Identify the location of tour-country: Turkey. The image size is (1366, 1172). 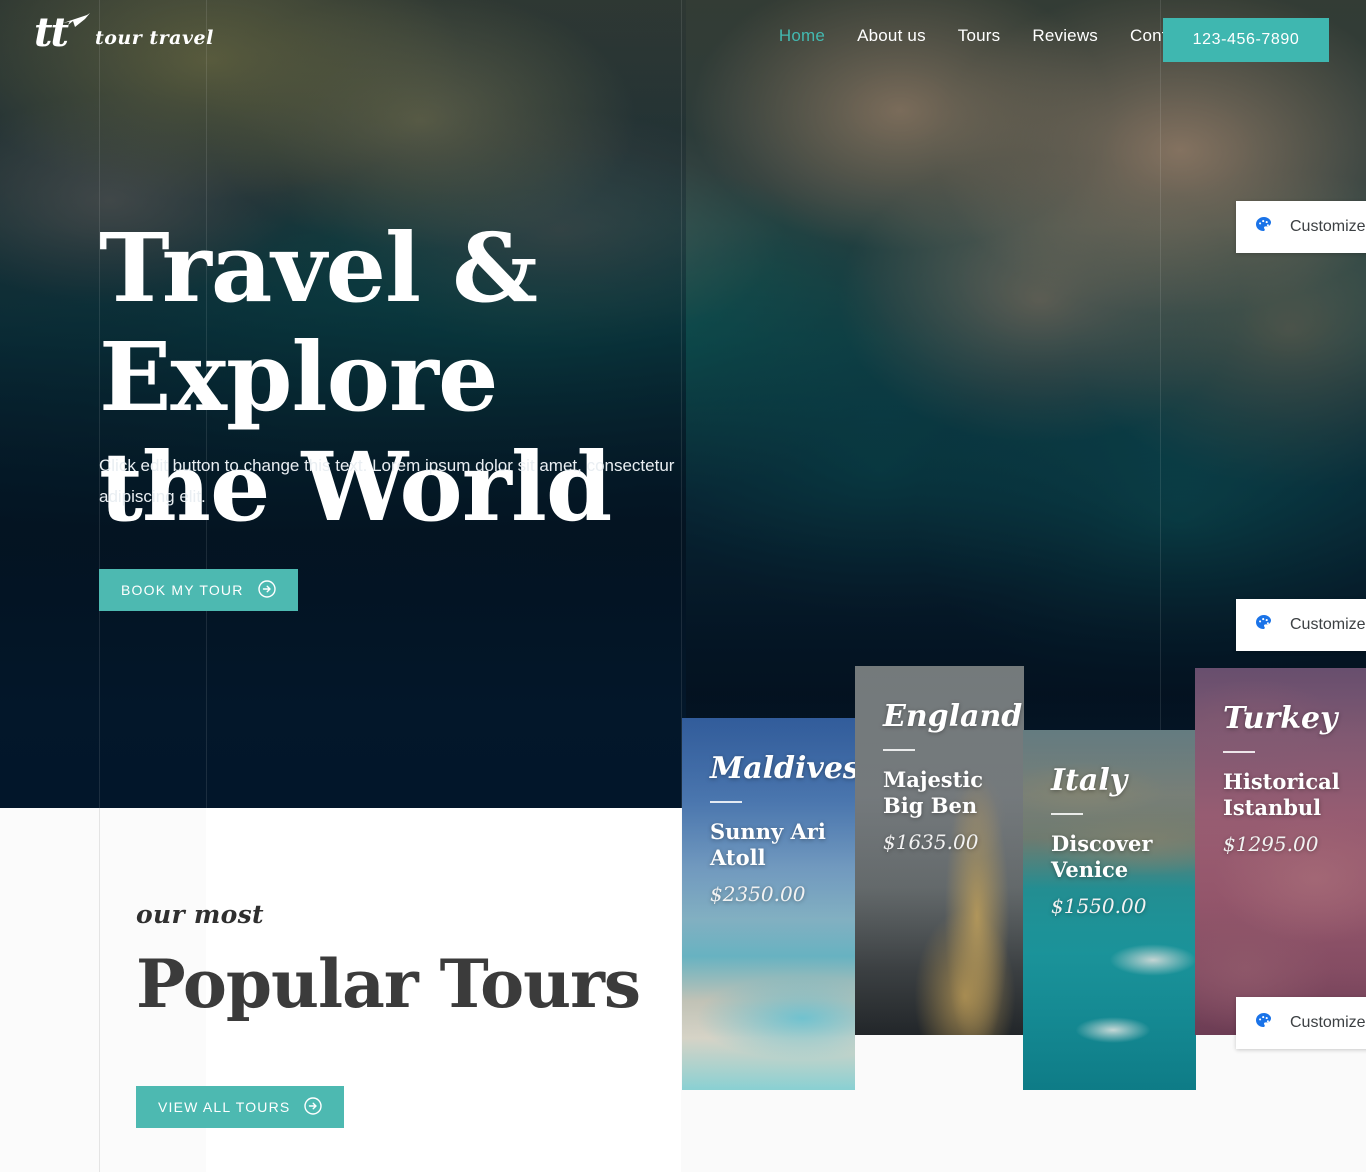
(1280, 718).